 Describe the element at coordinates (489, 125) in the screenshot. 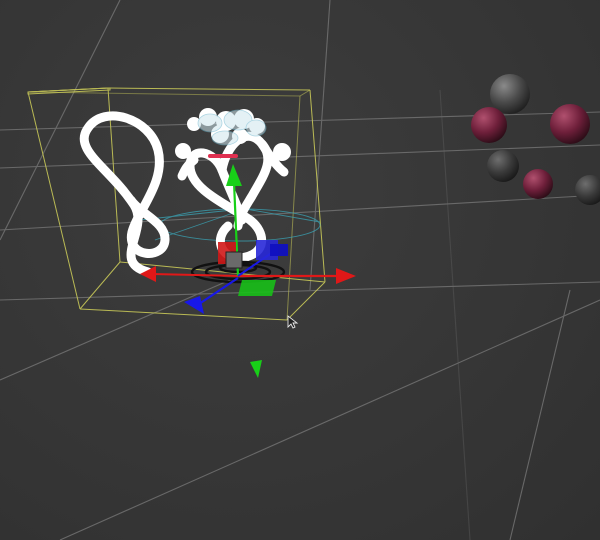

I see `sphere-maroon-left` at that location.